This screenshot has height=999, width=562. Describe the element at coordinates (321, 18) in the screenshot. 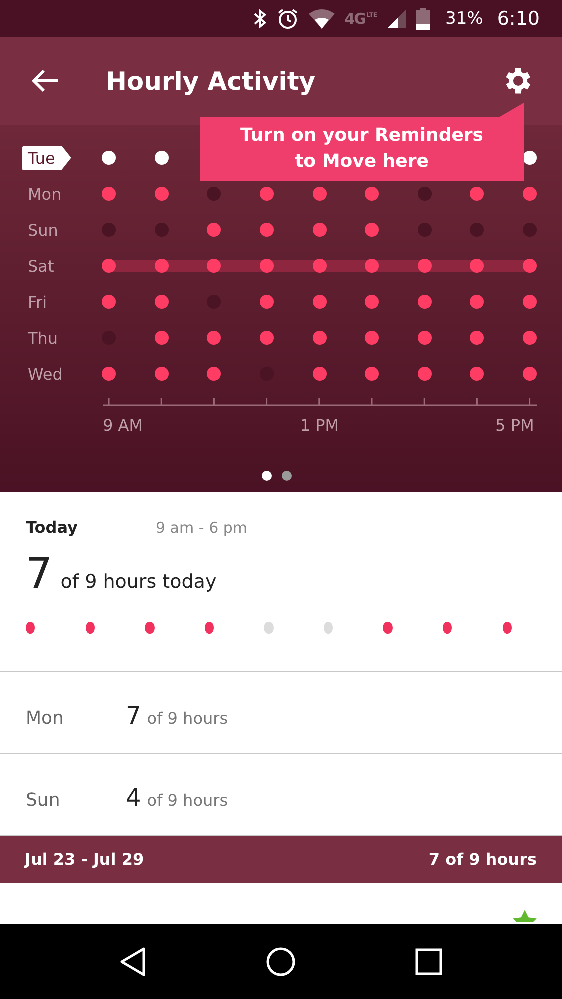

I see `wifi-icon` at that location.